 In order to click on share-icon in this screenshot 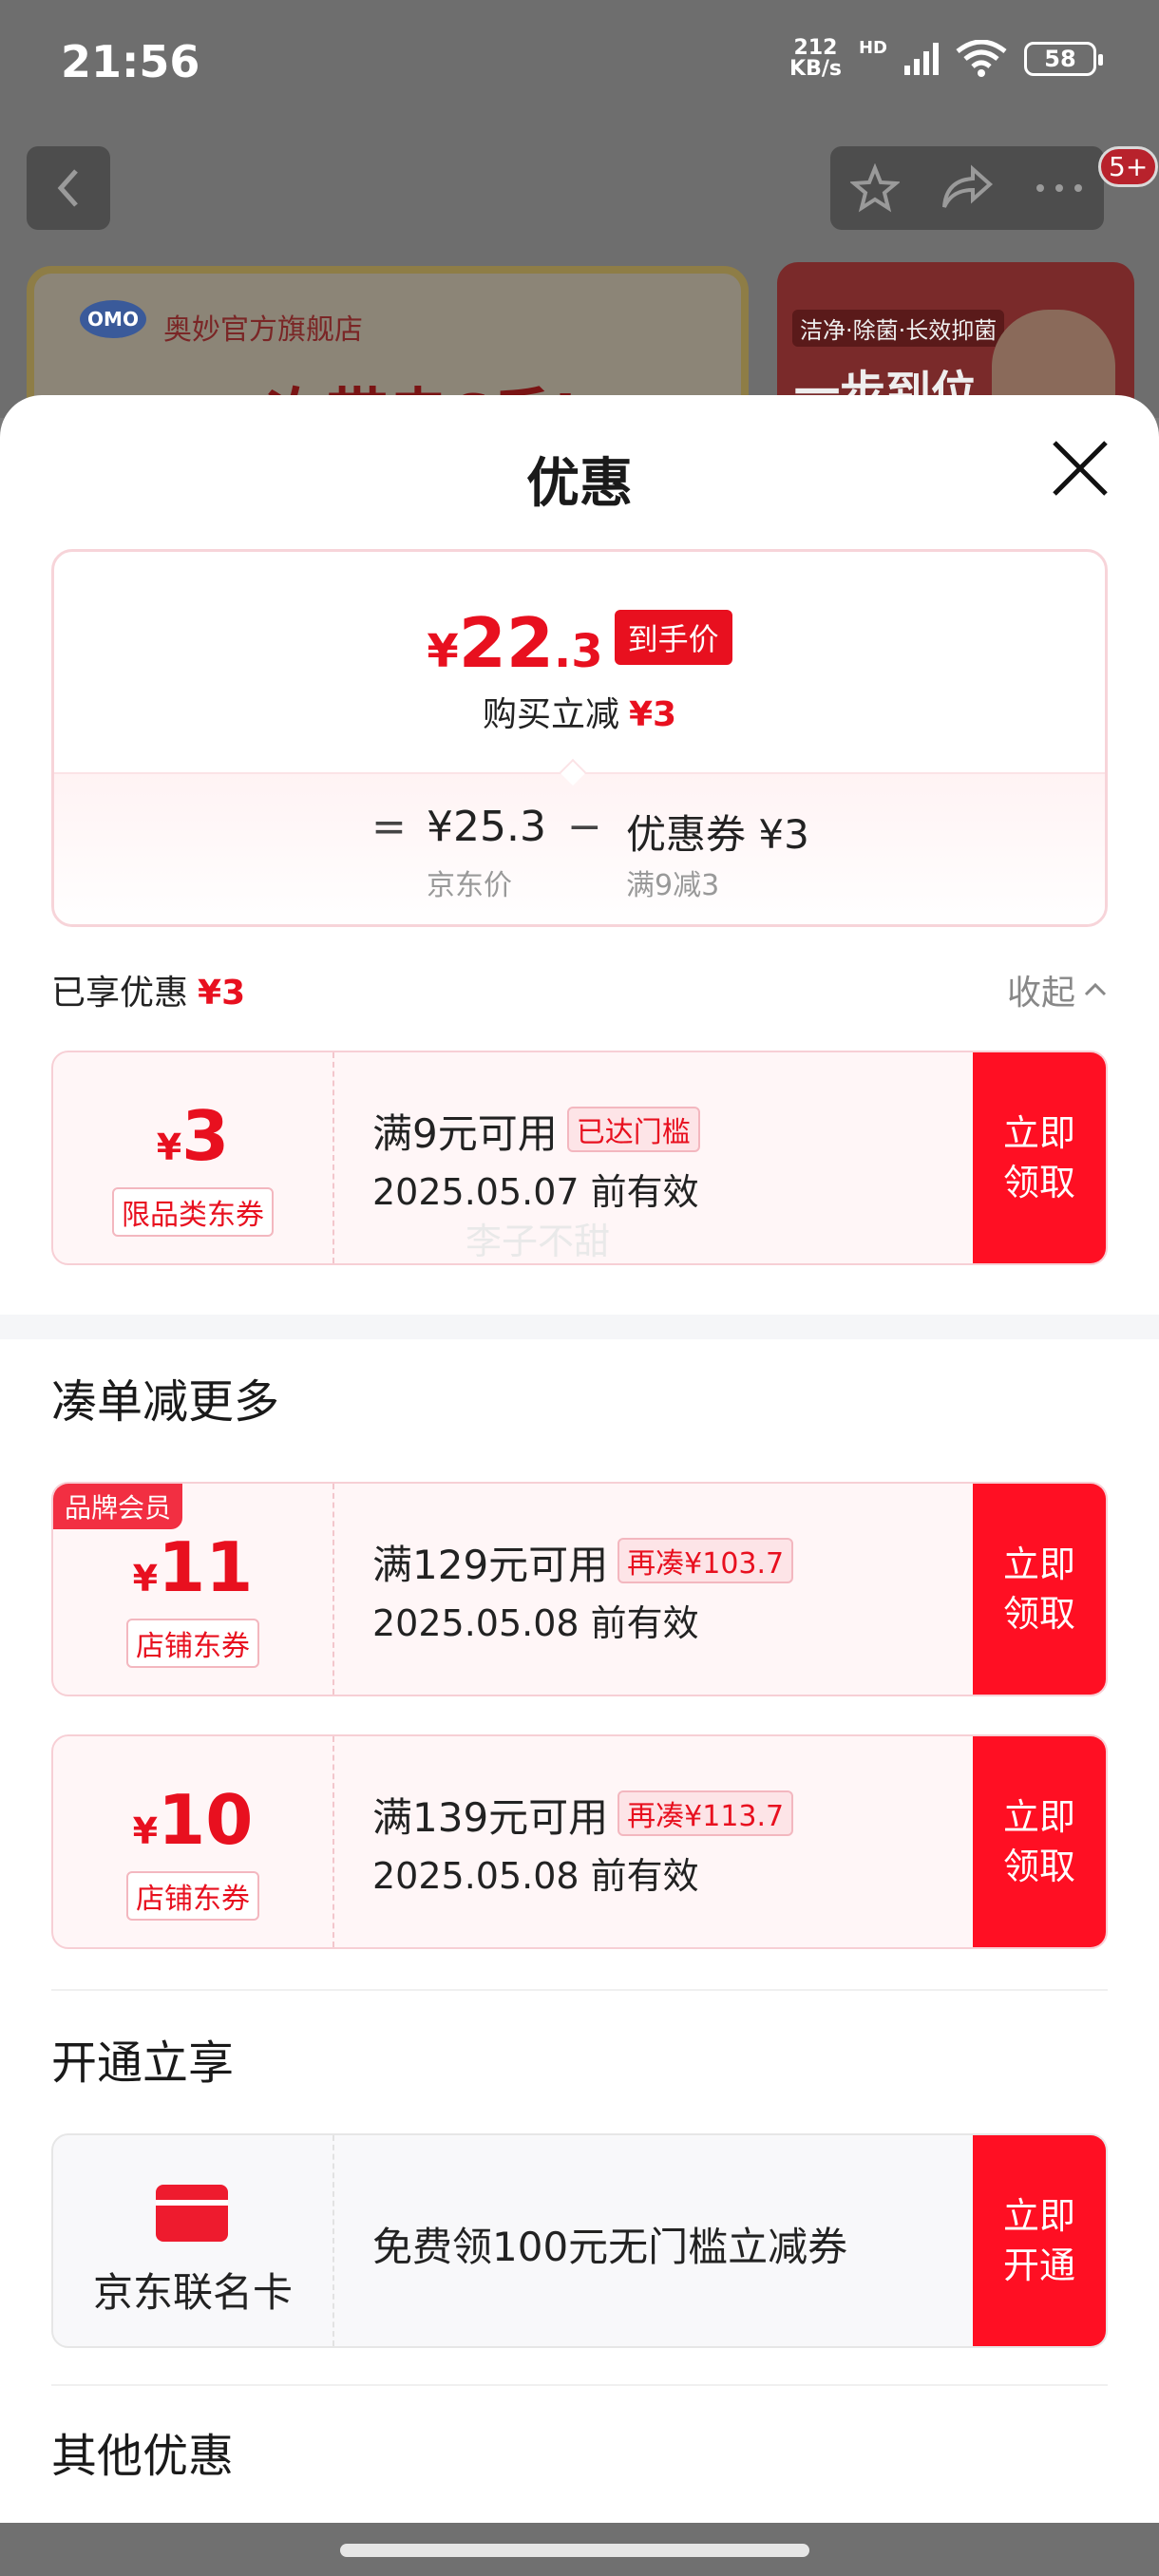, I will do `click(967, 188)`.